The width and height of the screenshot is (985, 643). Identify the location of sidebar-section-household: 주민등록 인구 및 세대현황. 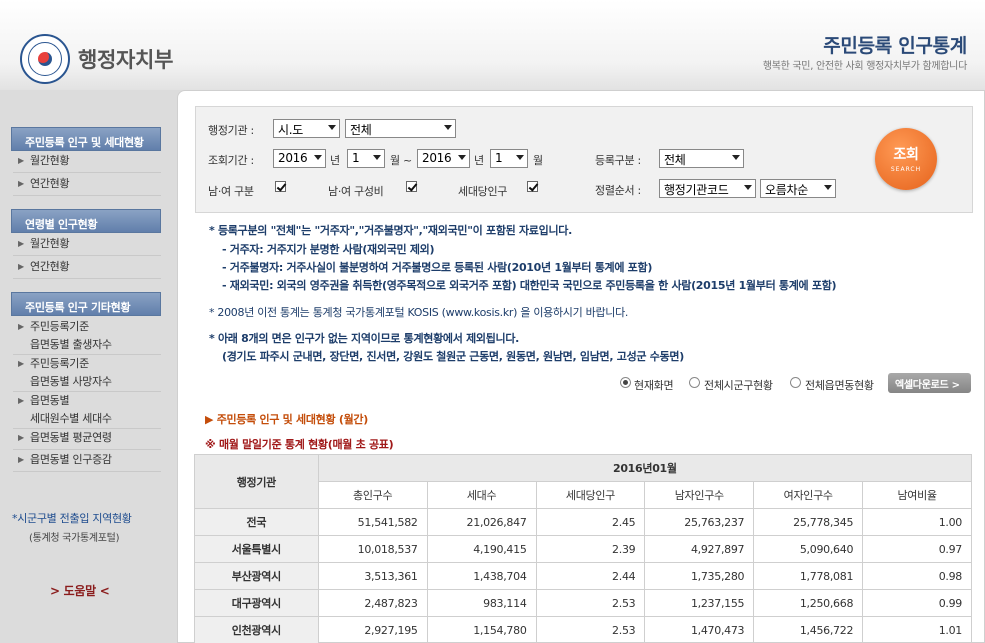
(86, 139).